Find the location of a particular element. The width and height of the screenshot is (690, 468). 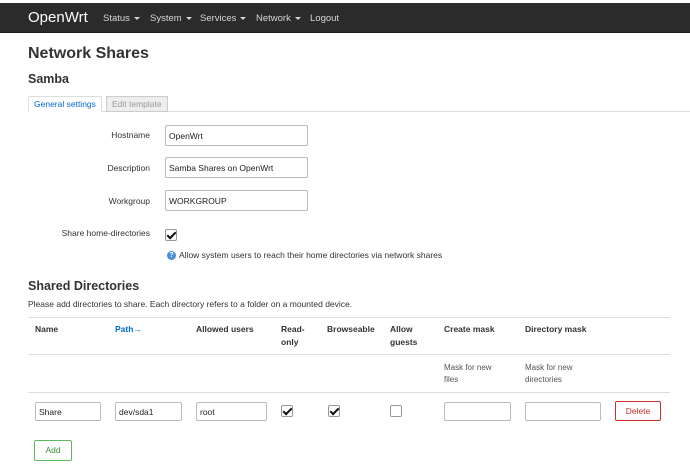

share-home-checkbox is located at coordinates (171, 235).